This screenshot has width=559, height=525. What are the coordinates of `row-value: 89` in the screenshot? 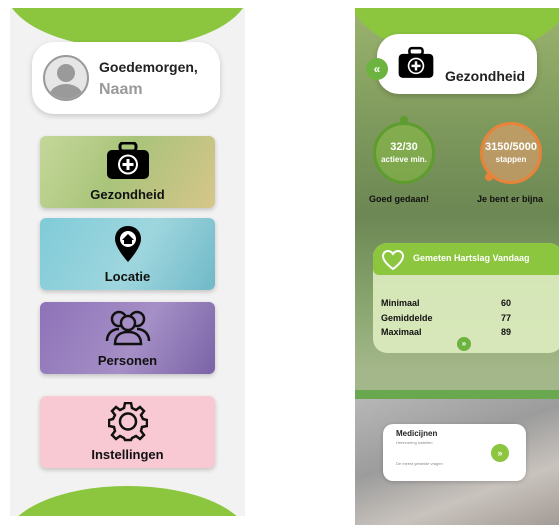 It's located at (506, 332).